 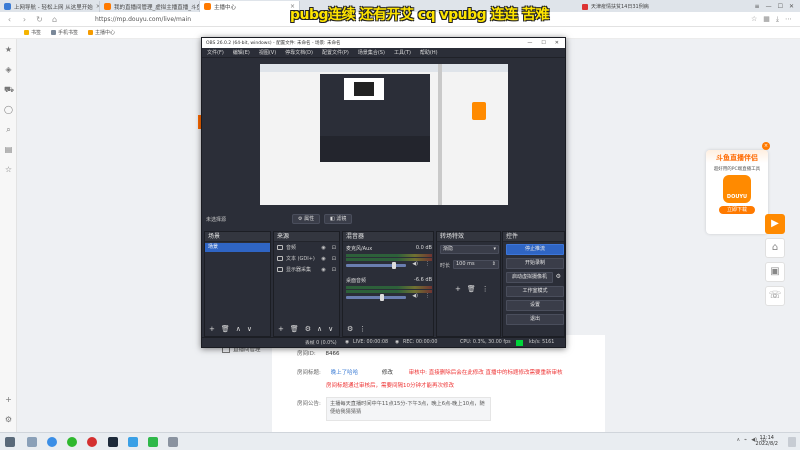 I want to click on exit-button: 退出, so click(x=535, y=319).